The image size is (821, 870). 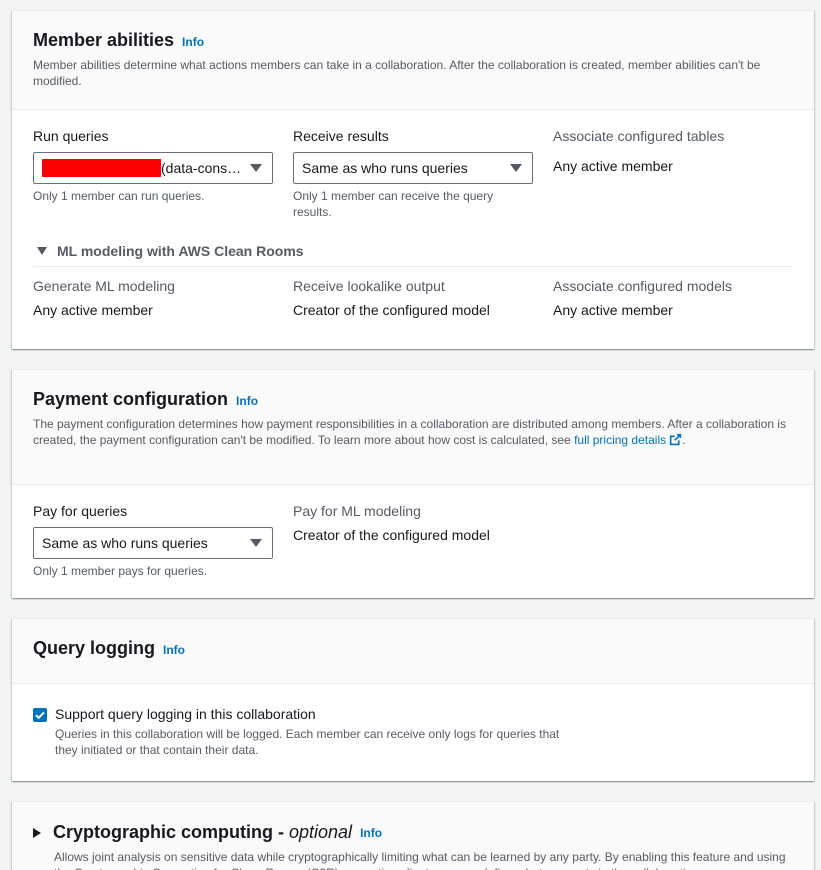 I want to click on crypto-optional-text: optional, so click(x=321, y=832).